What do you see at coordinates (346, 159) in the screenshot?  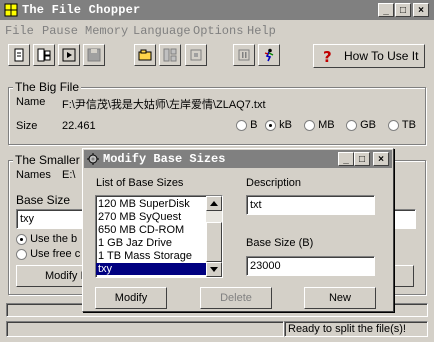 I see `dialog-minimize-button: _` at bounding box center [346, 159].